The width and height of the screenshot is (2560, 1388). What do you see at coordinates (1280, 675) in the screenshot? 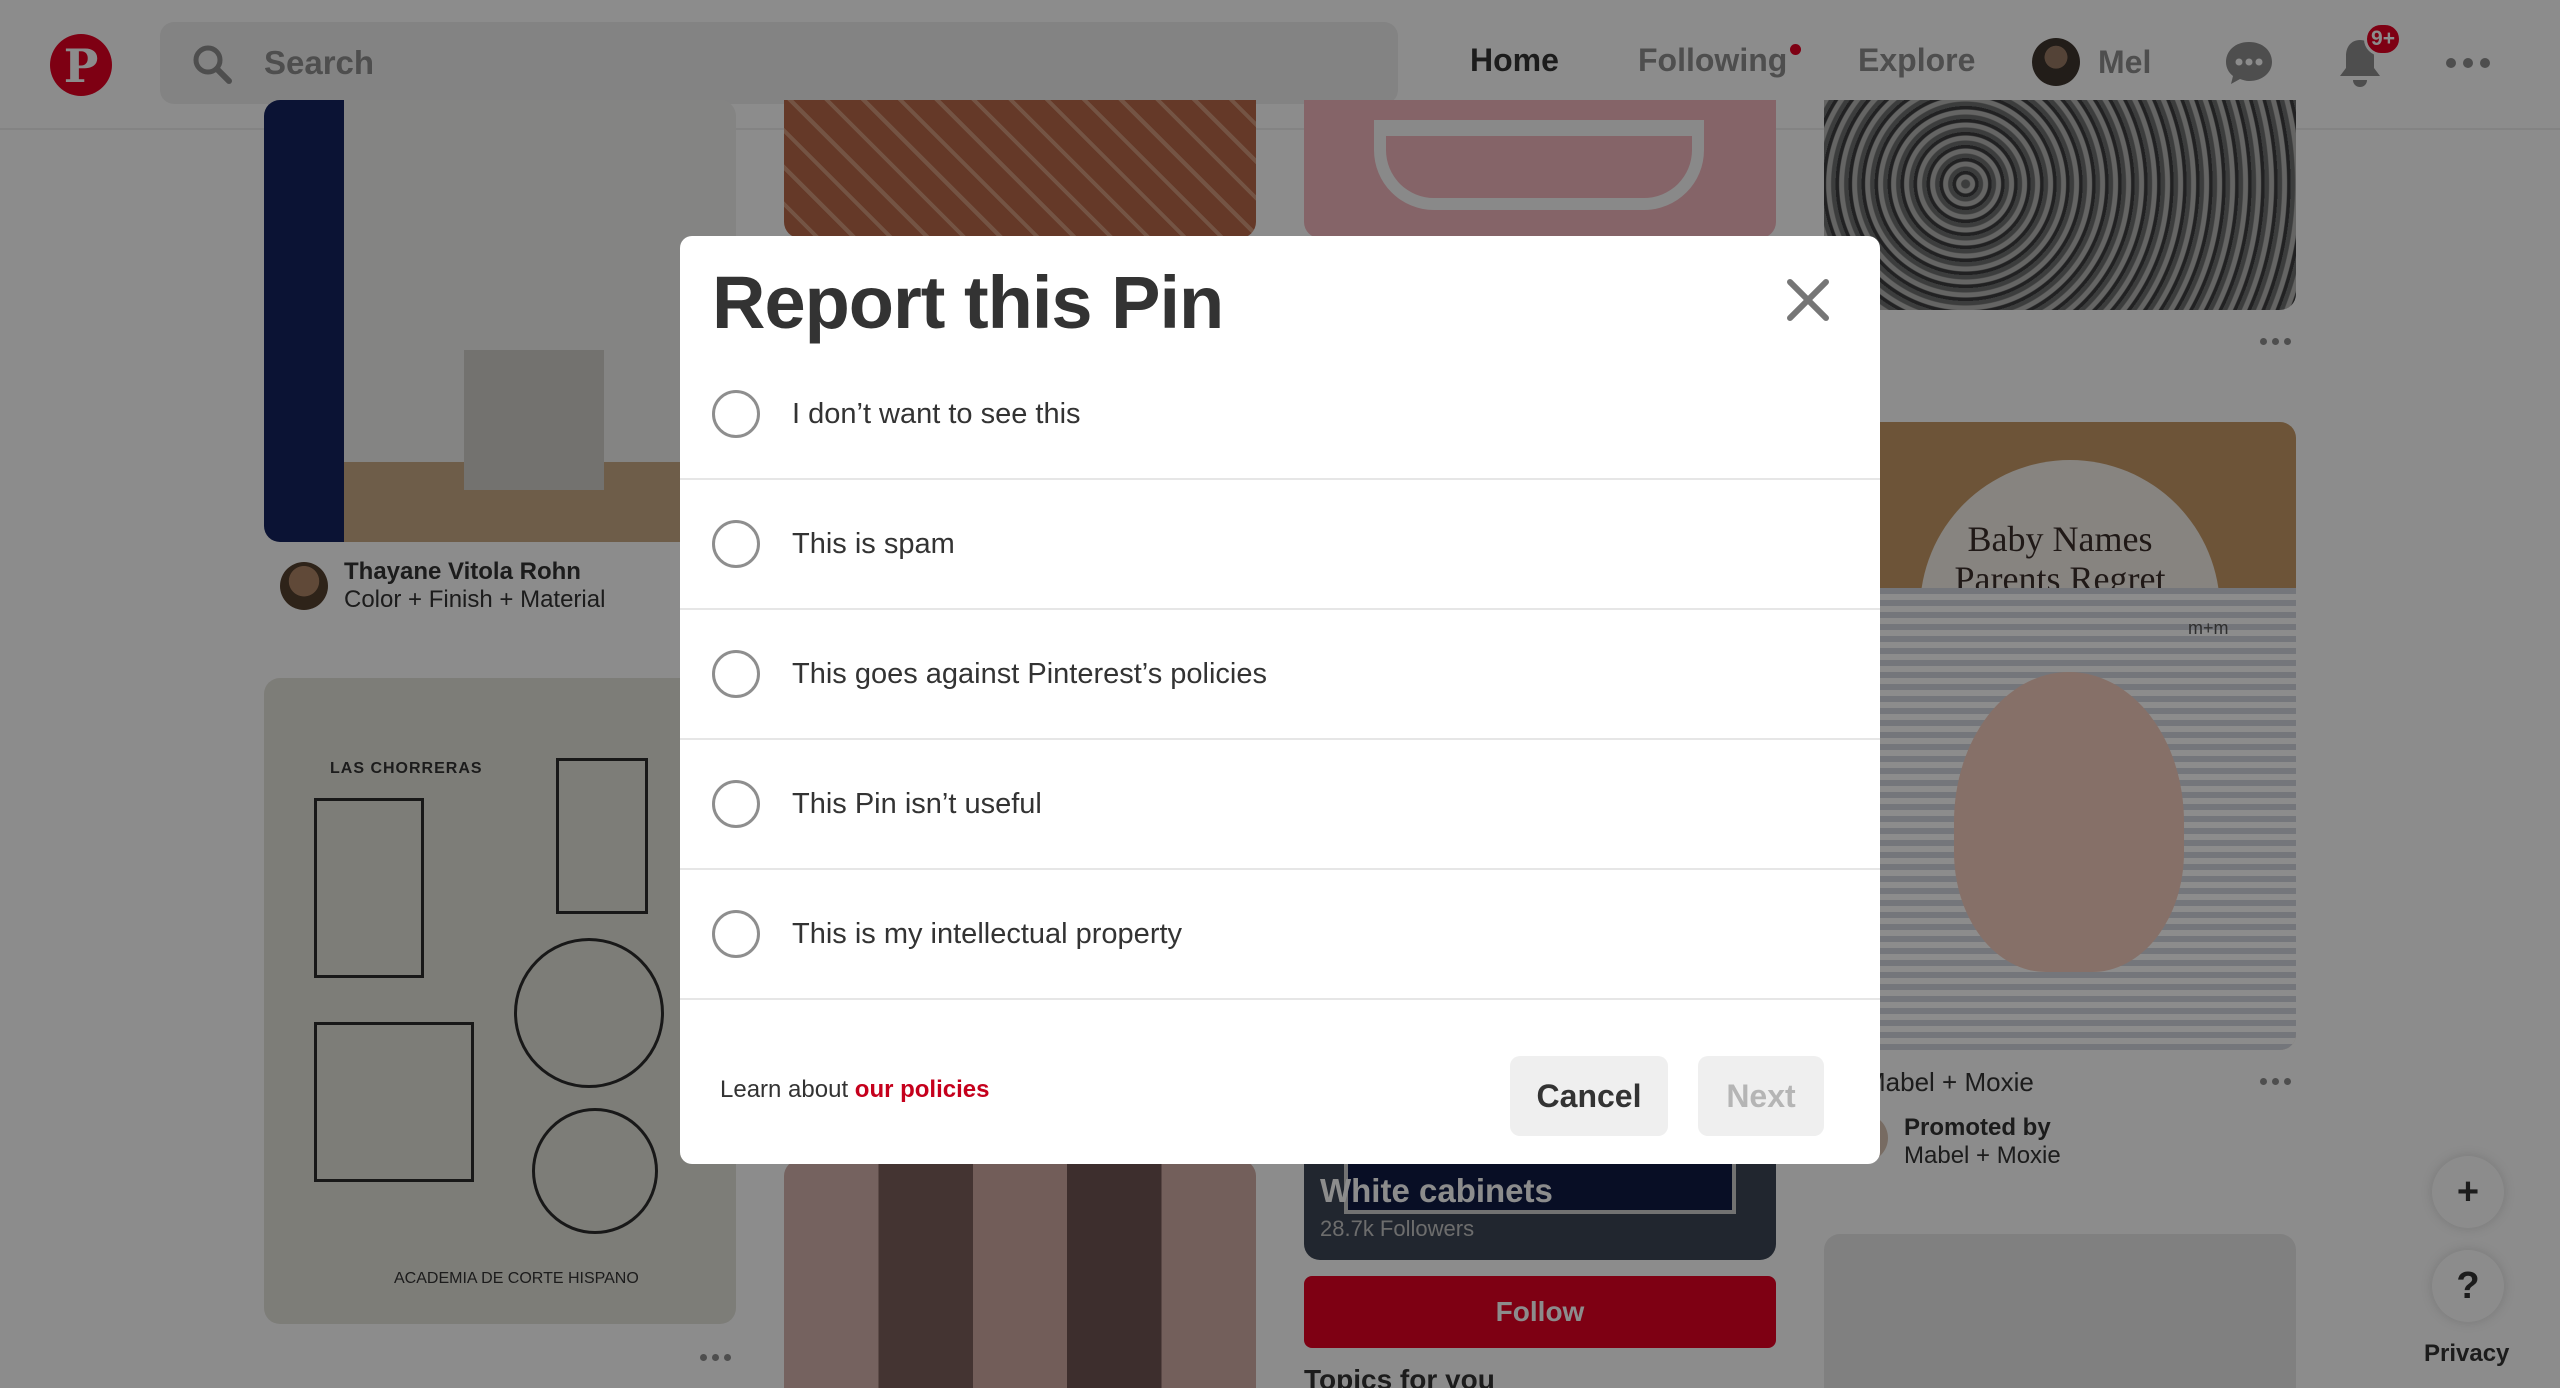
I see `report-option-policy: This goes against Pinterest’s policies` at bounding box center [1280, 675].